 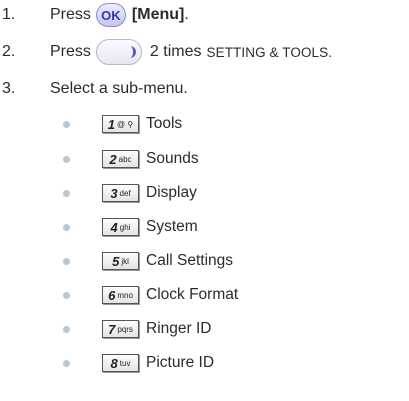 What do you see at coordinates (171, 192) in the screenshot?
I see `submenu-label: Display` at bounding box center [171, 192].